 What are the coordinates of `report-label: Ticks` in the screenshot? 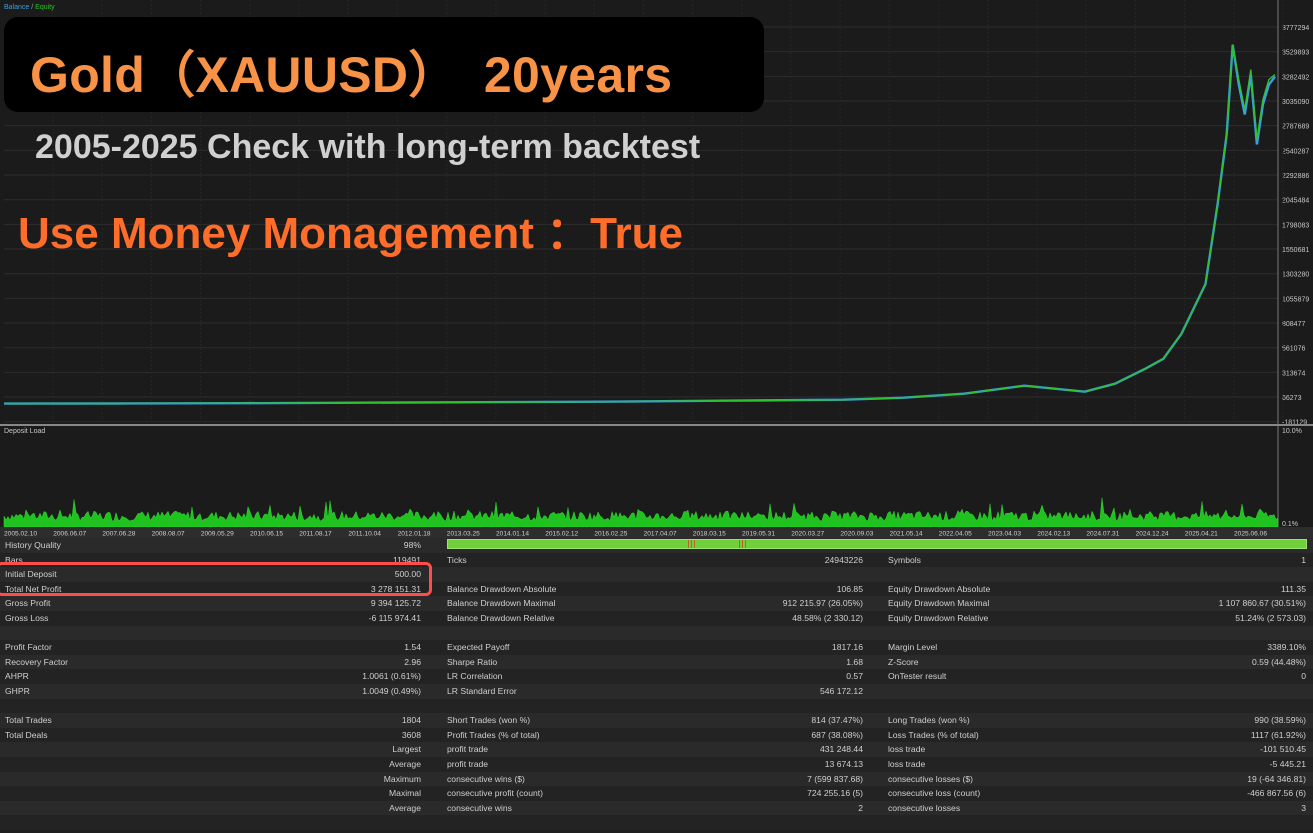 It's located at (457, 559).